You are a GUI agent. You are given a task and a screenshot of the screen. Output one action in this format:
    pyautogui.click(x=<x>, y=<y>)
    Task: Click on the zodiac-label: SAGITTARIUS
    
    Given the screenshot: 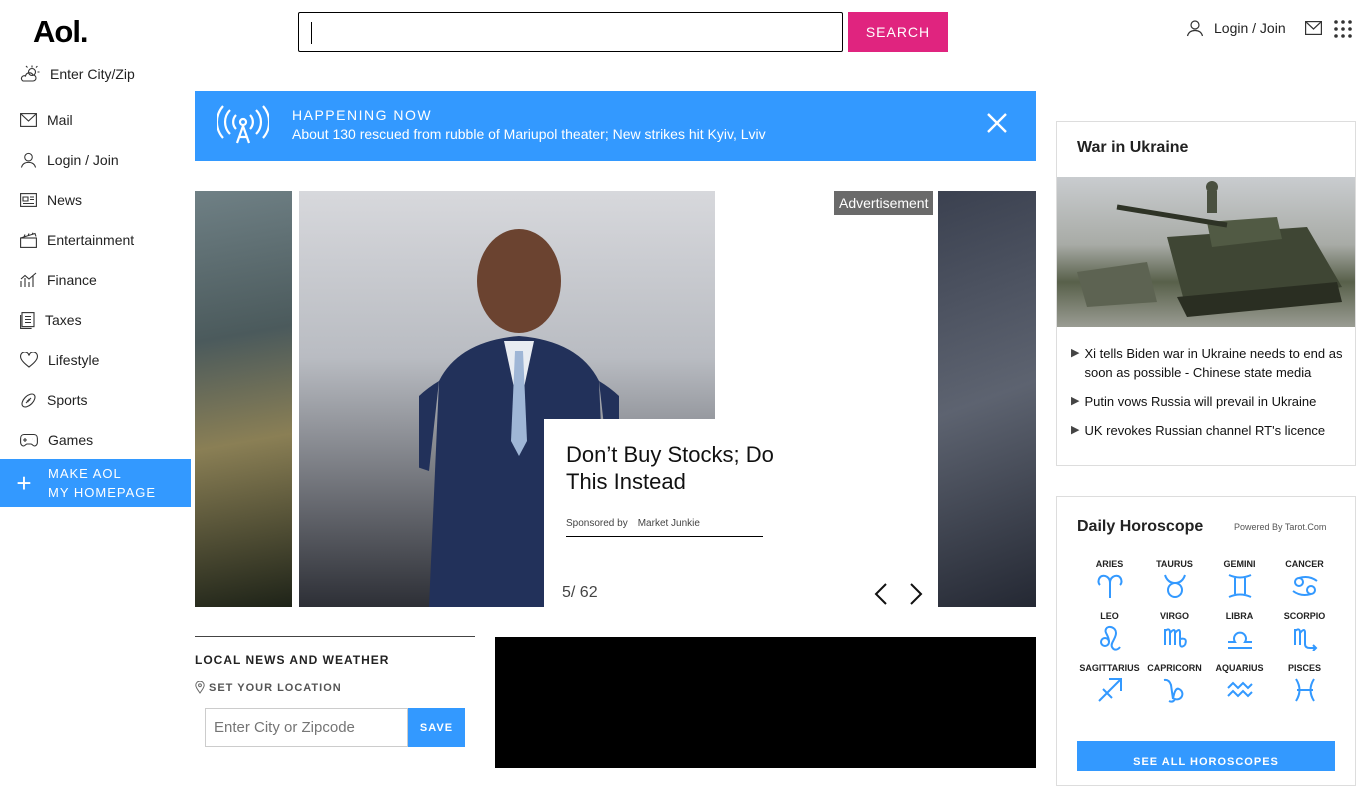 What is the action you would take?
    pyautogui.click(x=1109, y=668)
    